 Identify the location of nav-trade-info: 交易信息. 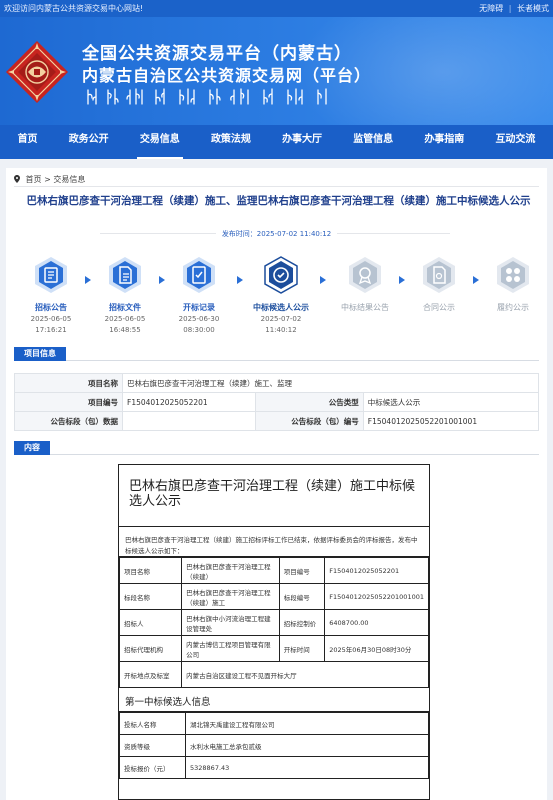
(159, 142).